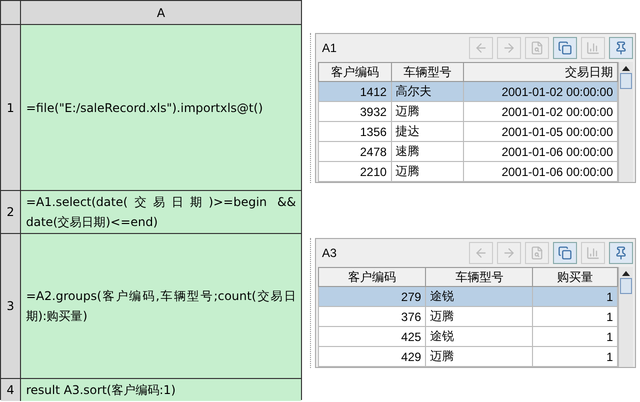 This screenshot has height=402, width=640. Describe the element at coordinates (541, 132) in the screenshot. I see `table-cell: 2001-01-05 00:00:00` at that location.